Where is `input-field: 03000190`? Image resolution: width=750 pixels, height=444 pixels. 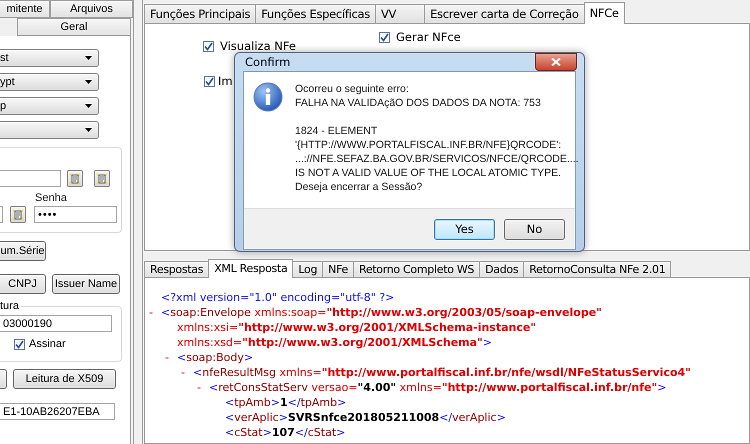 input-field: 03000190 is located at coordinates (56, 323).